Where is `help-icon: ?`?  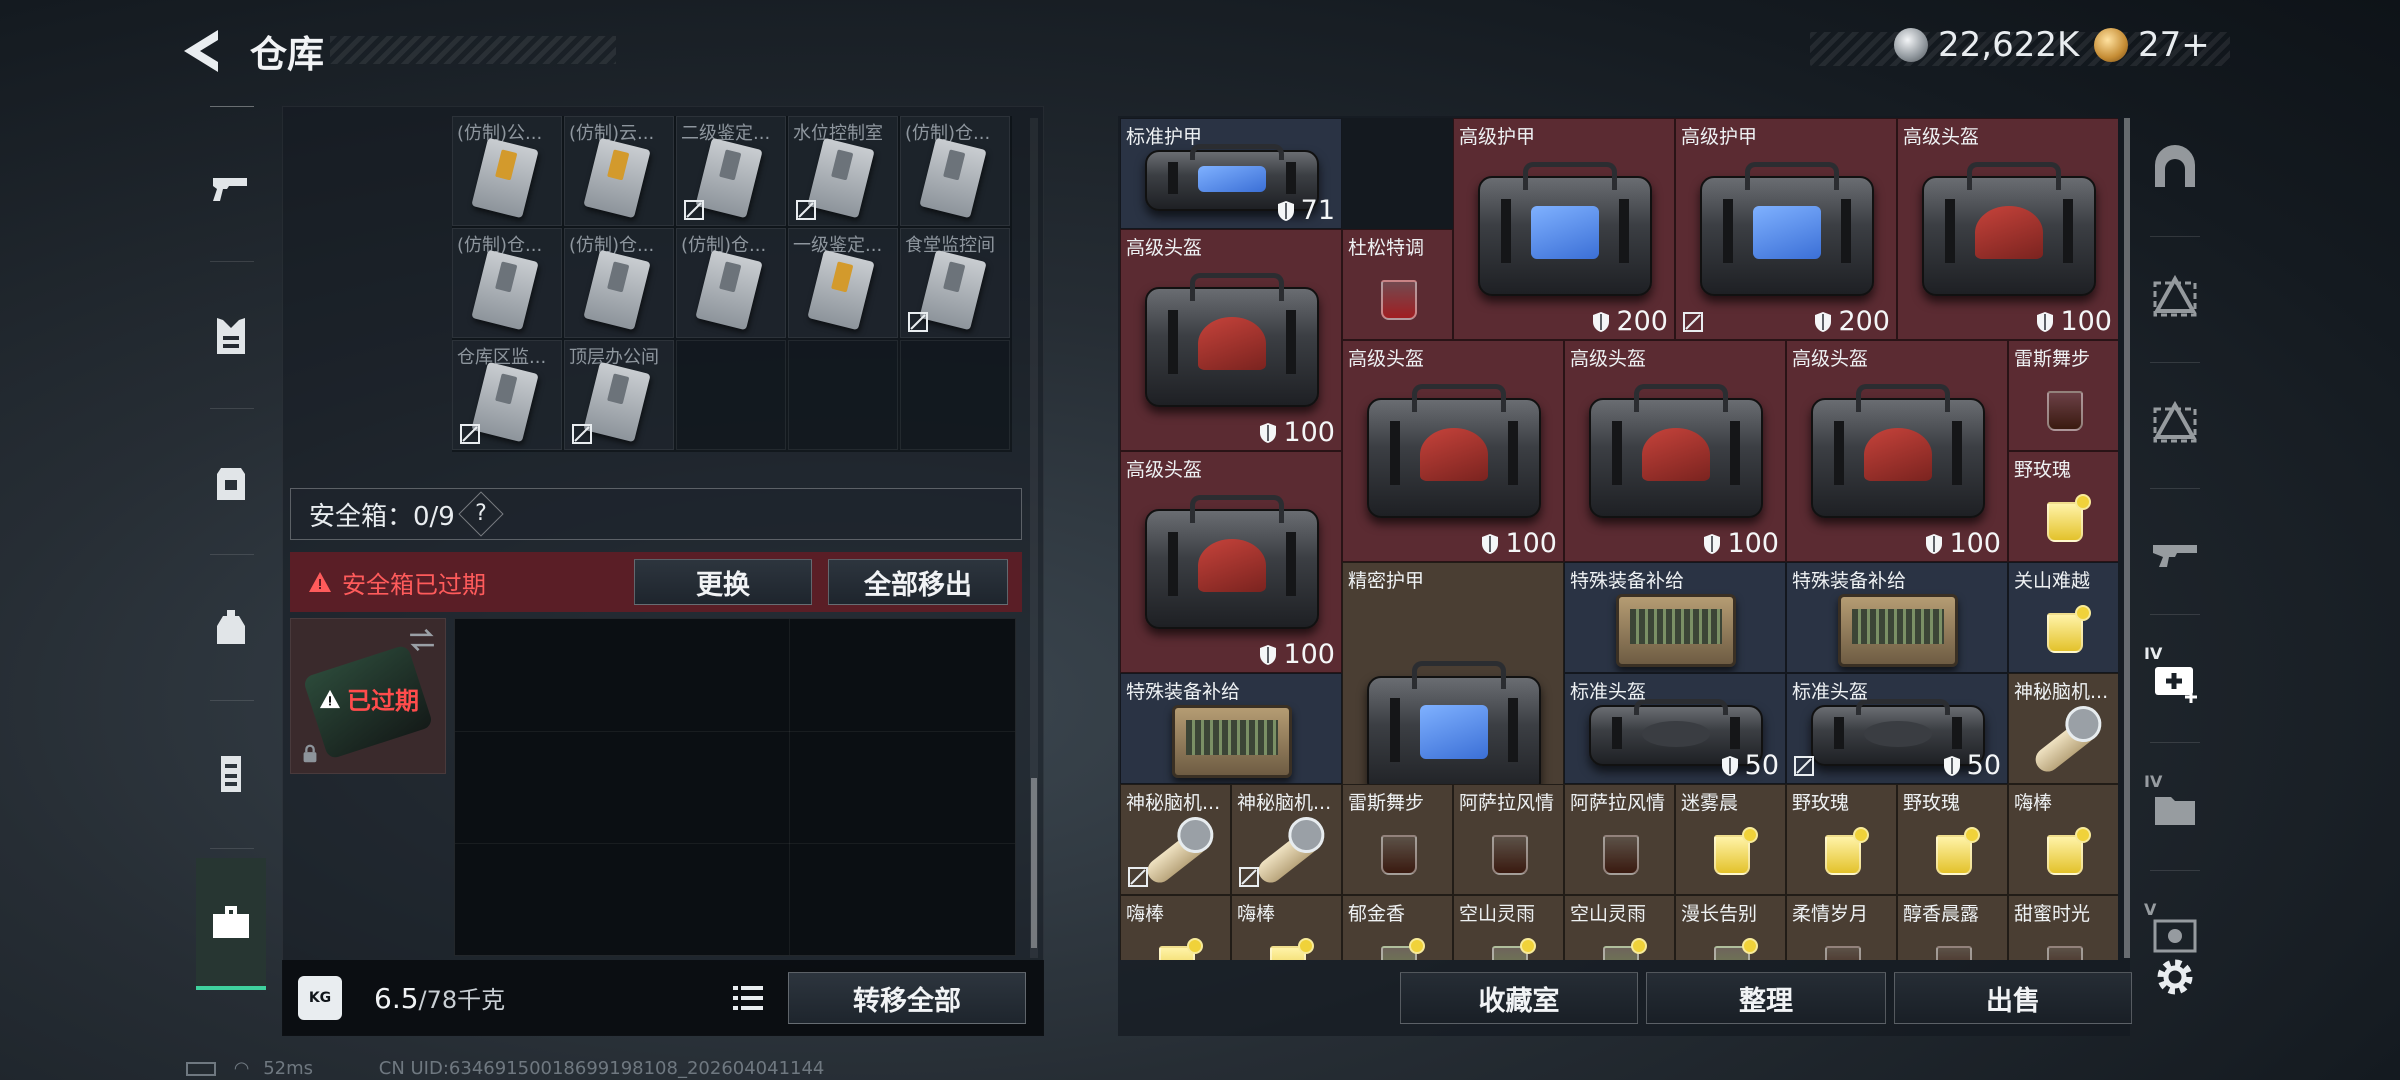
help-icon: ? is located at coordinates (481, 514).